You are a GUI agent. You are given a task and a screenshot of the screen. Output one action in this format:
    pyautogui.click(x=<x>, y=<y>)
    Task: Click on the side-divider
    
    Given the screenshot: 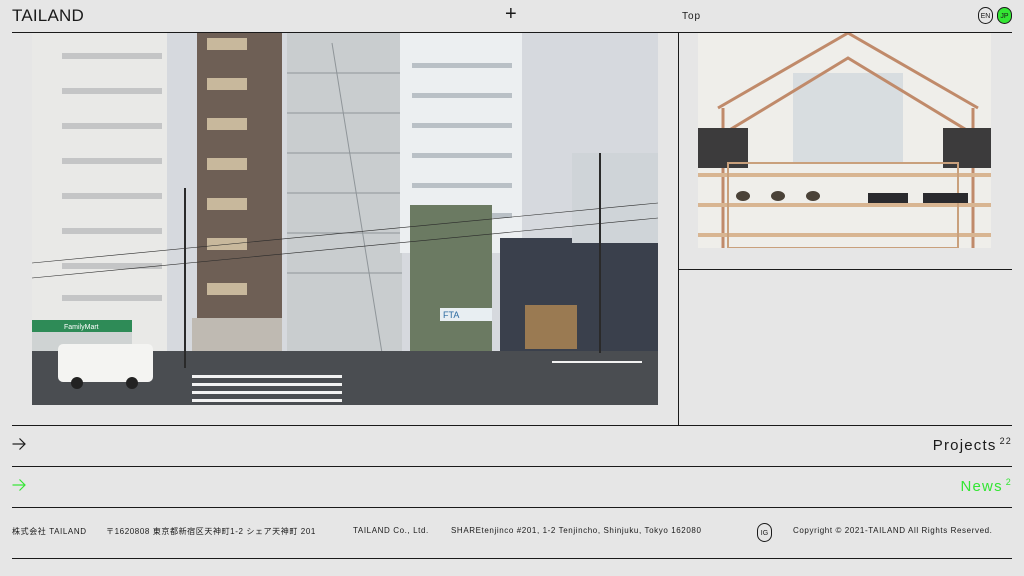 What is the action you would take?
    pyautogui.click(x=845, y=269)
    